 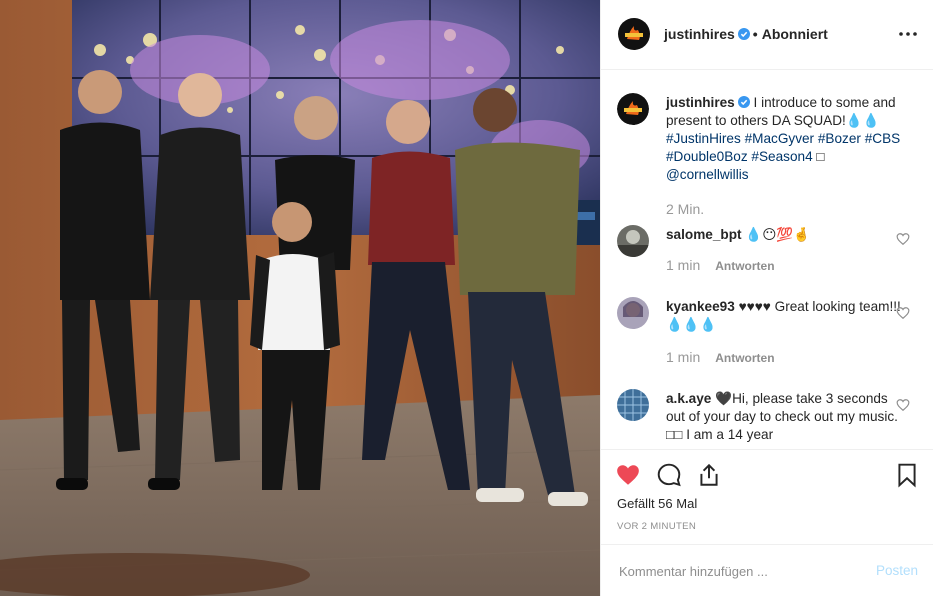 What do you see at coordinates (767, 496) in the screenshot?
I see `post-actions: Gefällt 56 Mal VOR 2 MINUTEN` at bounding box center [767, 496].